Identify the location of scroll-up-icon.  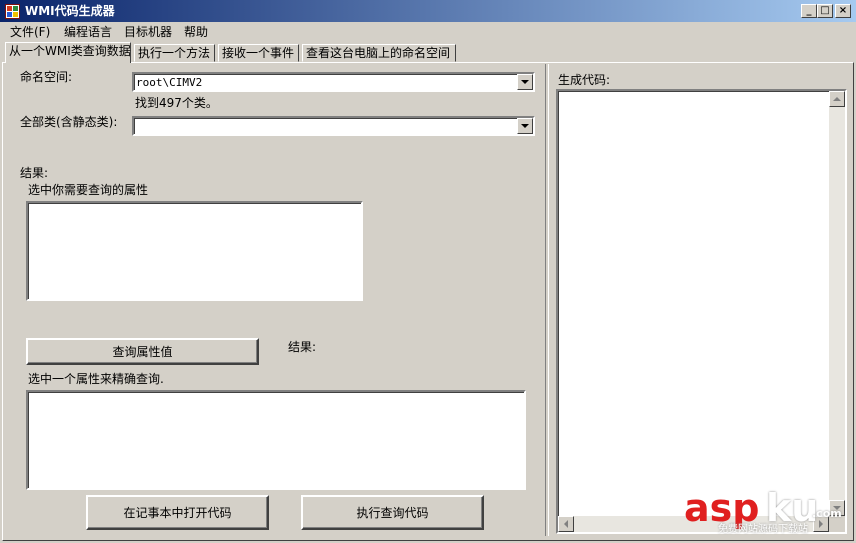
(837, 99).